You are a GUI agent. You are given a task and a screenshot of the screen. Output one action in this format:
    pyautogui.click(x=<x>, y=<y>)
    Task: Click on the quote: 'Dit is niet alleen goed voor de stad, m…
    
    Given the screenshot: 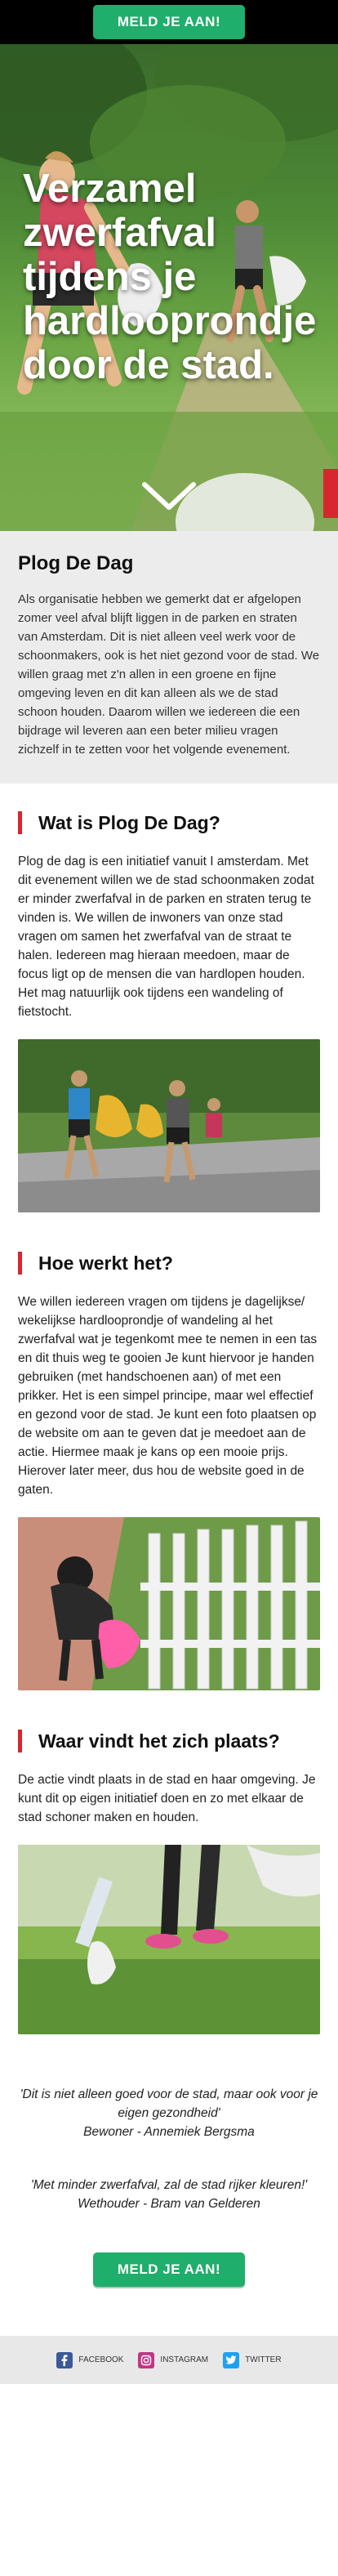 What is the action you would take?
    pyautogui.click(x=169, y=2113)
    